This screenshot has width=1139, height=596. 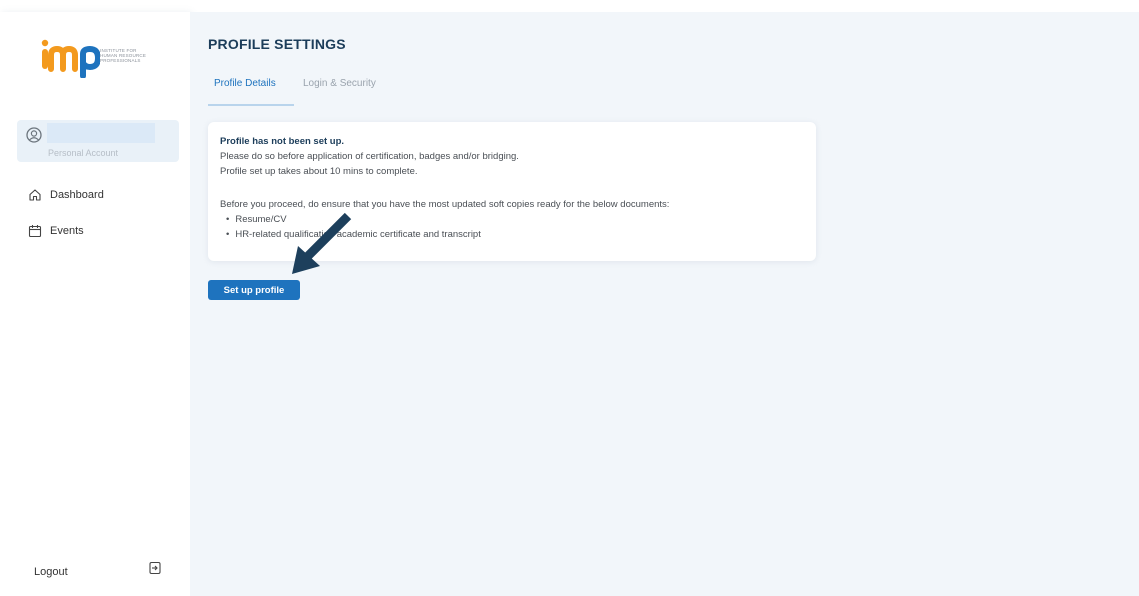 I want to click on logout-icon, so click(x=155, y=568).